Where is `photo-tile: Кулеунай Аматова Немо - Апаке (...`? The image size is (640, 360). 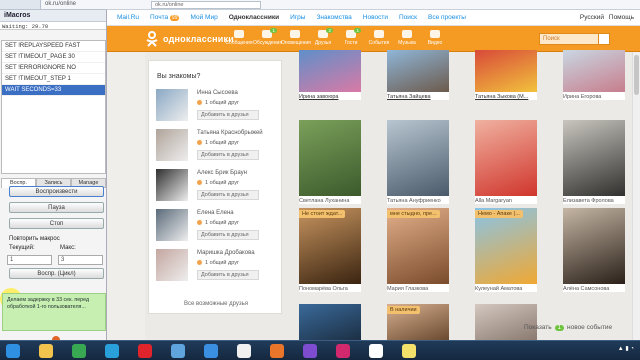
photo-tile: Кулеунай Аматова Немо - Апаке (... is located at coordinates (506, 250).